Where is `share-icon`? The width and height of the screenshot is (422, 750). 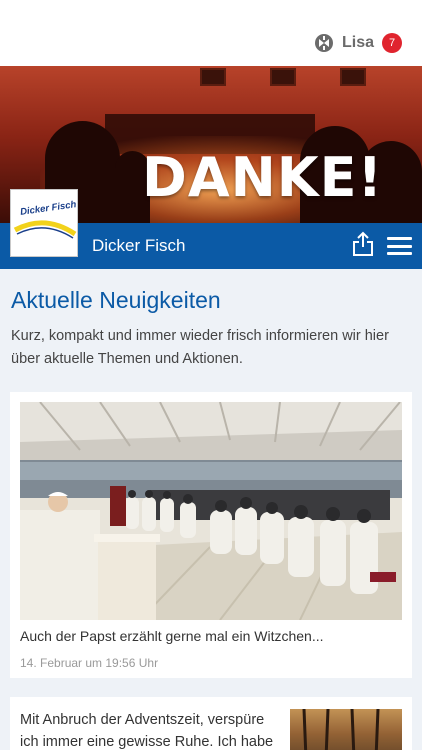
share-icon is located at coordinates (363, 244).